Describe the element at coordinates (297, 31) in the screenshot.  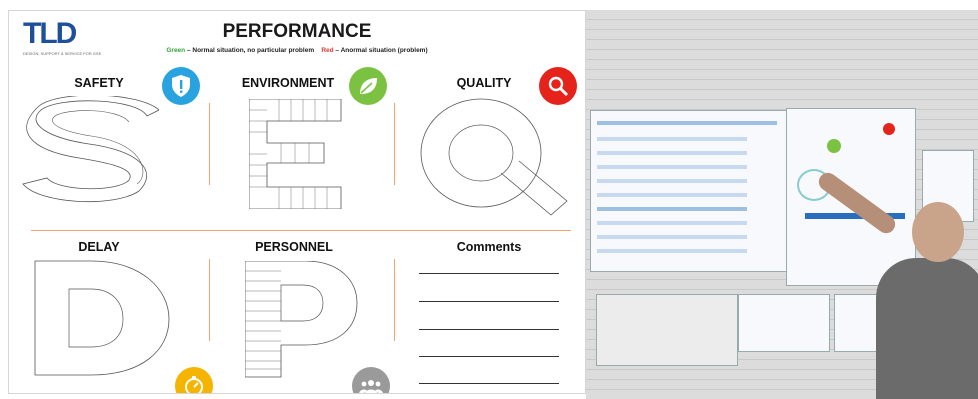
I see `page-title: PERFORMANCE` at that location.